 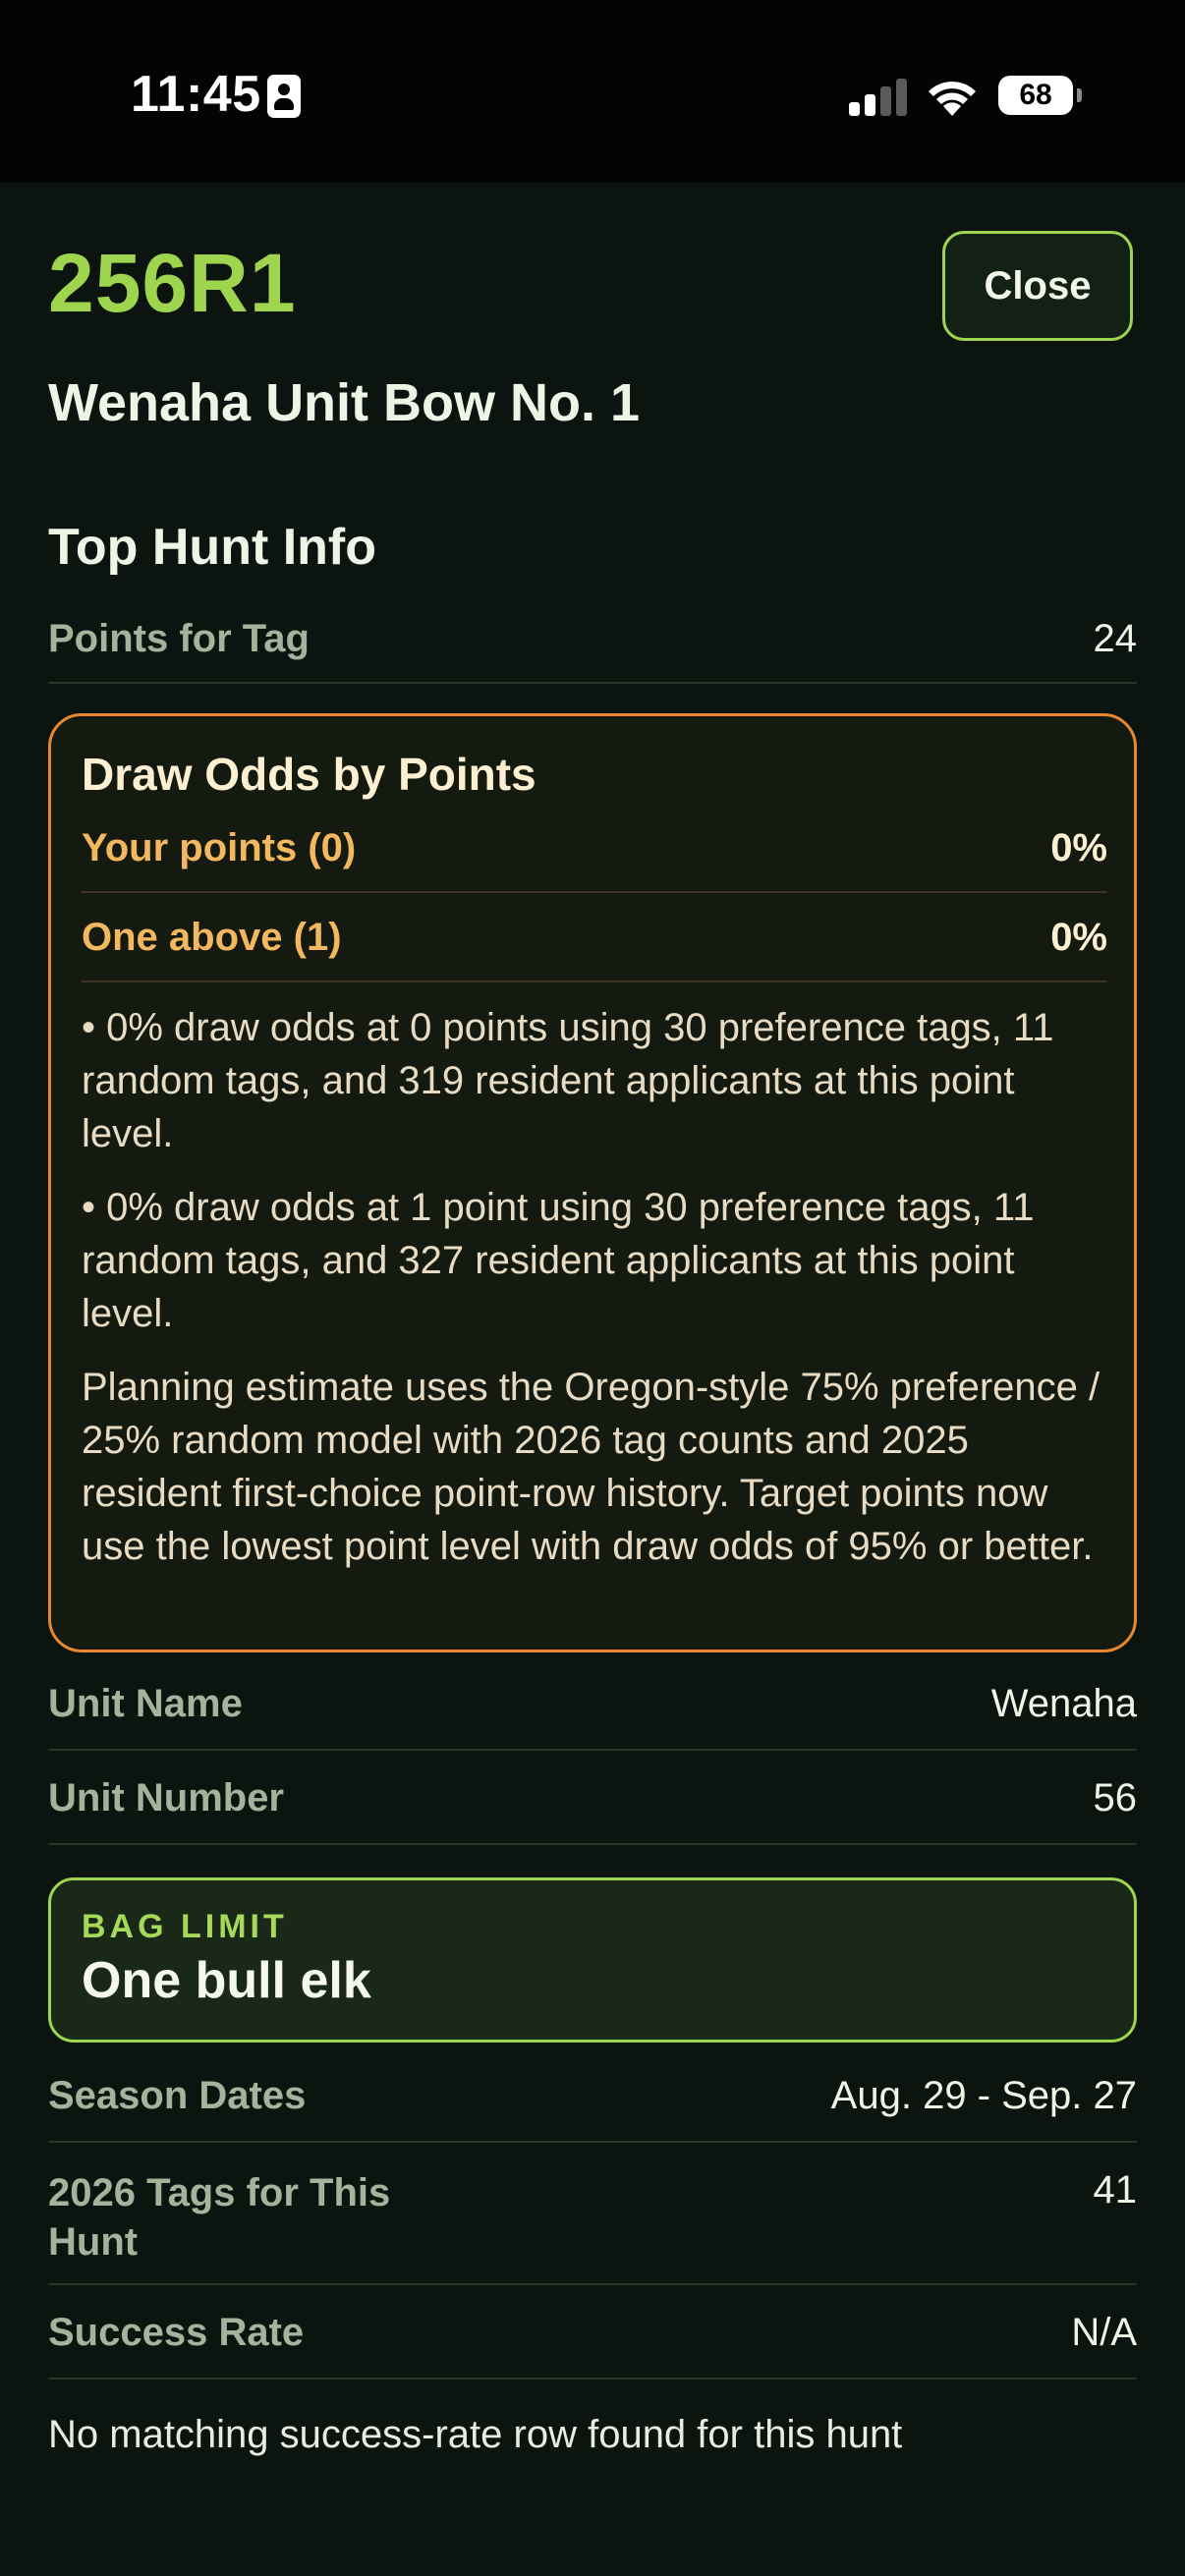 What do you see at coordinates (953, 99) in the screenshot?
I see `wifi-icon` at bounding box center [953, 99].